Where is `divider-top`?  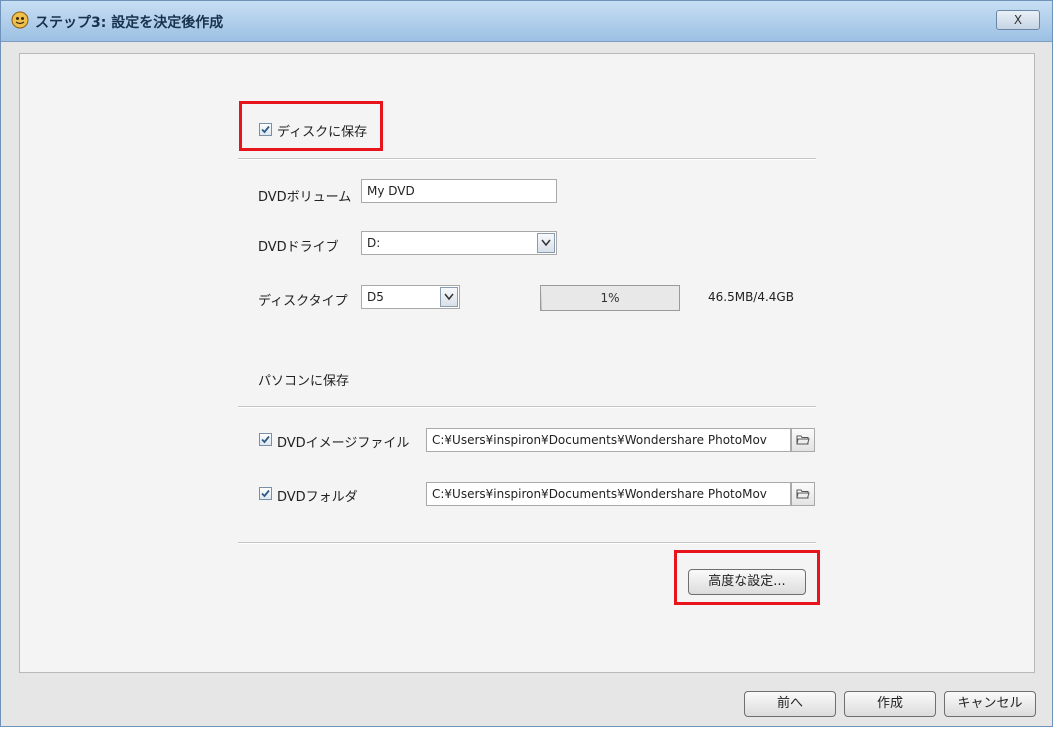 divider-top is located at coordinates (527, 159).